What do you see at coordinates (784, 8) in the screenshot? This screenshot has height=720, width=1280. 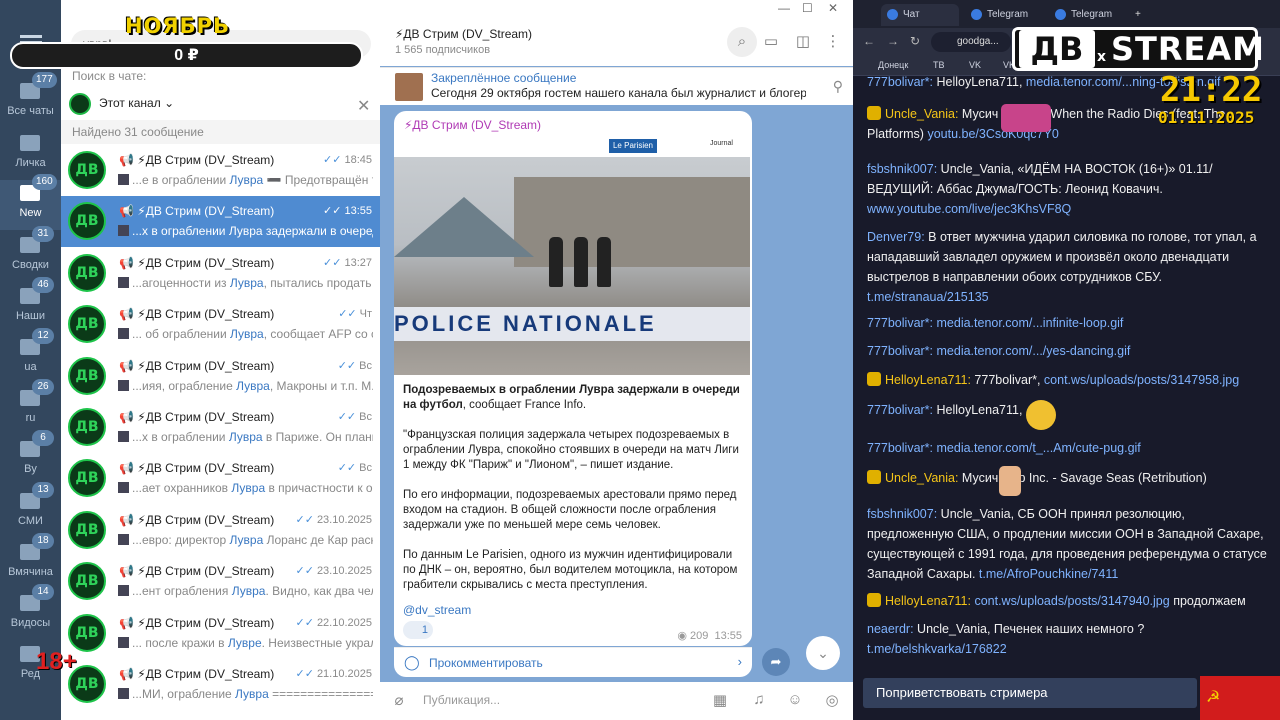 I see `minimize-icon: —` at bounding box center [784, 8].